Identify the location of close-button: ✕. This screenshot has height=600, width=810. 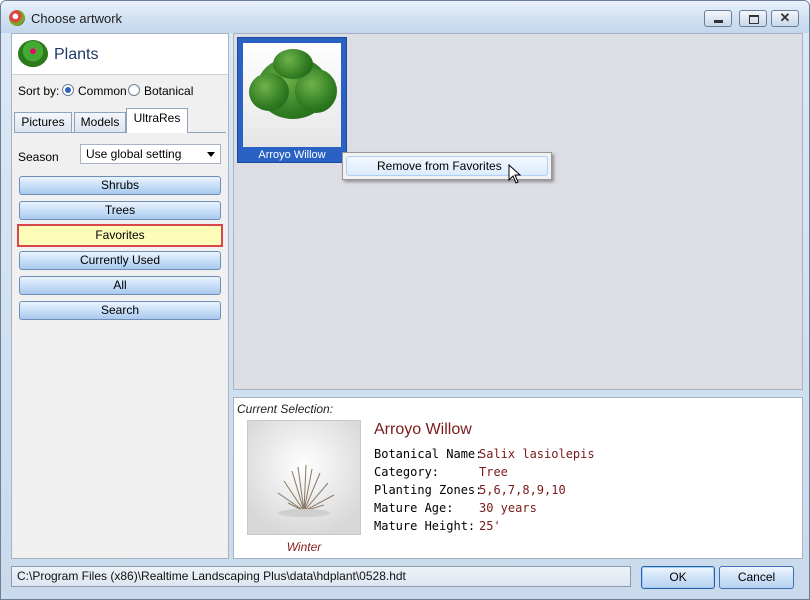
(785, 18).